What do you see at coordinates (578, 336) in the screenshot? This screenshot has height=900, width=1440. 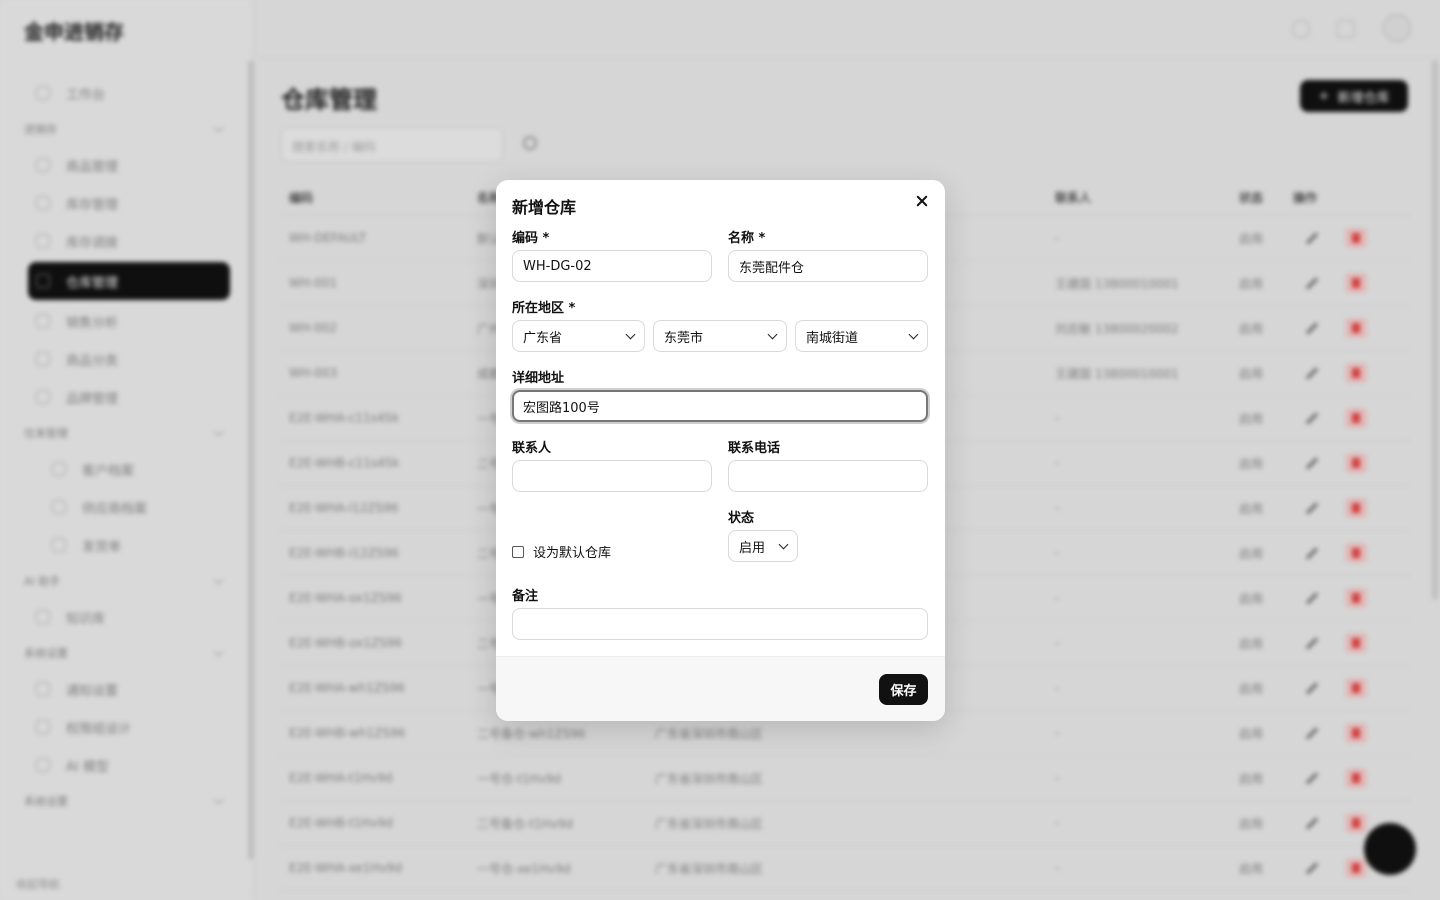 I see `province-select: 广东省` at bounding box center [578, 336].